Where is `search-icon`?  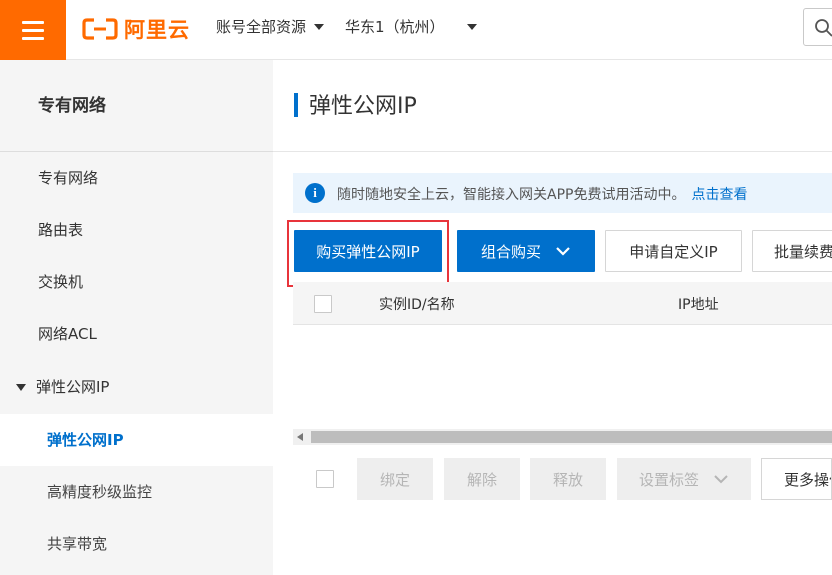
search-icon is located at coordinates (823, 28).